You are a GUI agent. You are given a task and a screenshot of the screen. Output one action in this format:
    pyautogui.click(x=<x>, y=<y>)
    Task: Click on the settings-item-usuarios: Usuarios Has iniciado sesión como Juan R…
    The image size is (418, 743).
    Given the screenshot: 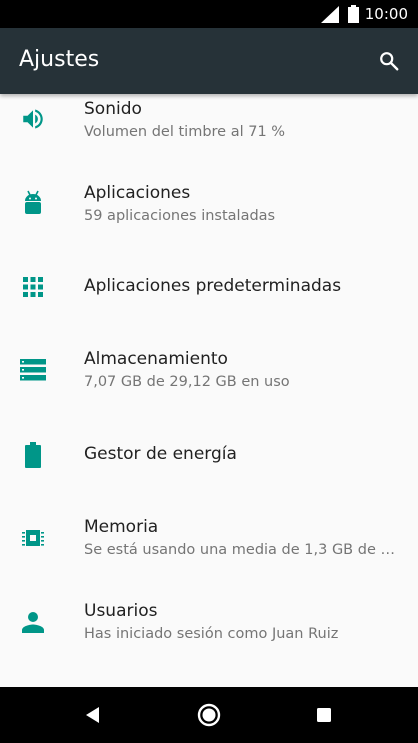 What is the action you would take?
    pyautogui.click(x=209, y=624)
    